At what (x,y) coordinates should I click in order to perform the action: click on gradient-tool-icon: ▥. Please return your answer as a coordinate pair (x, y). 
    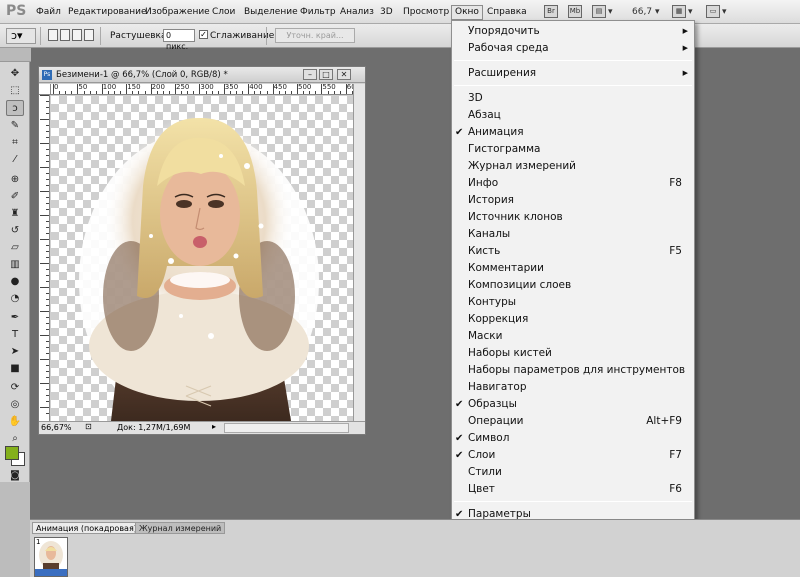
    Looking at the image, I should click on (15, 265).